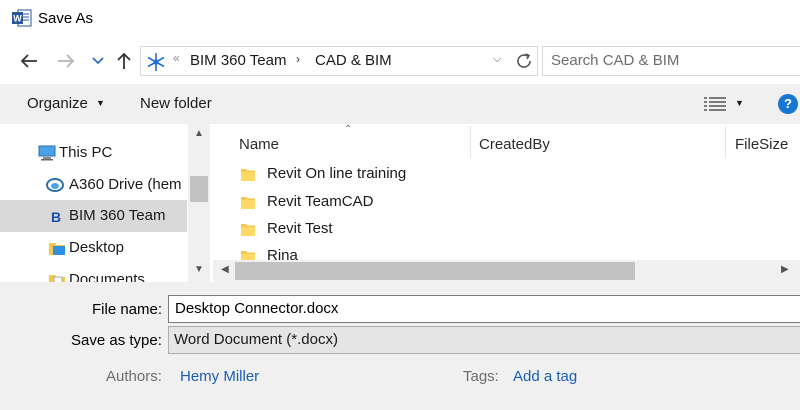 Image resolution: width=800 pixels, height=410 pixels. Describe the element at coordinates (17, 19) in the screenshot. I see `svg-text: W` at that location.